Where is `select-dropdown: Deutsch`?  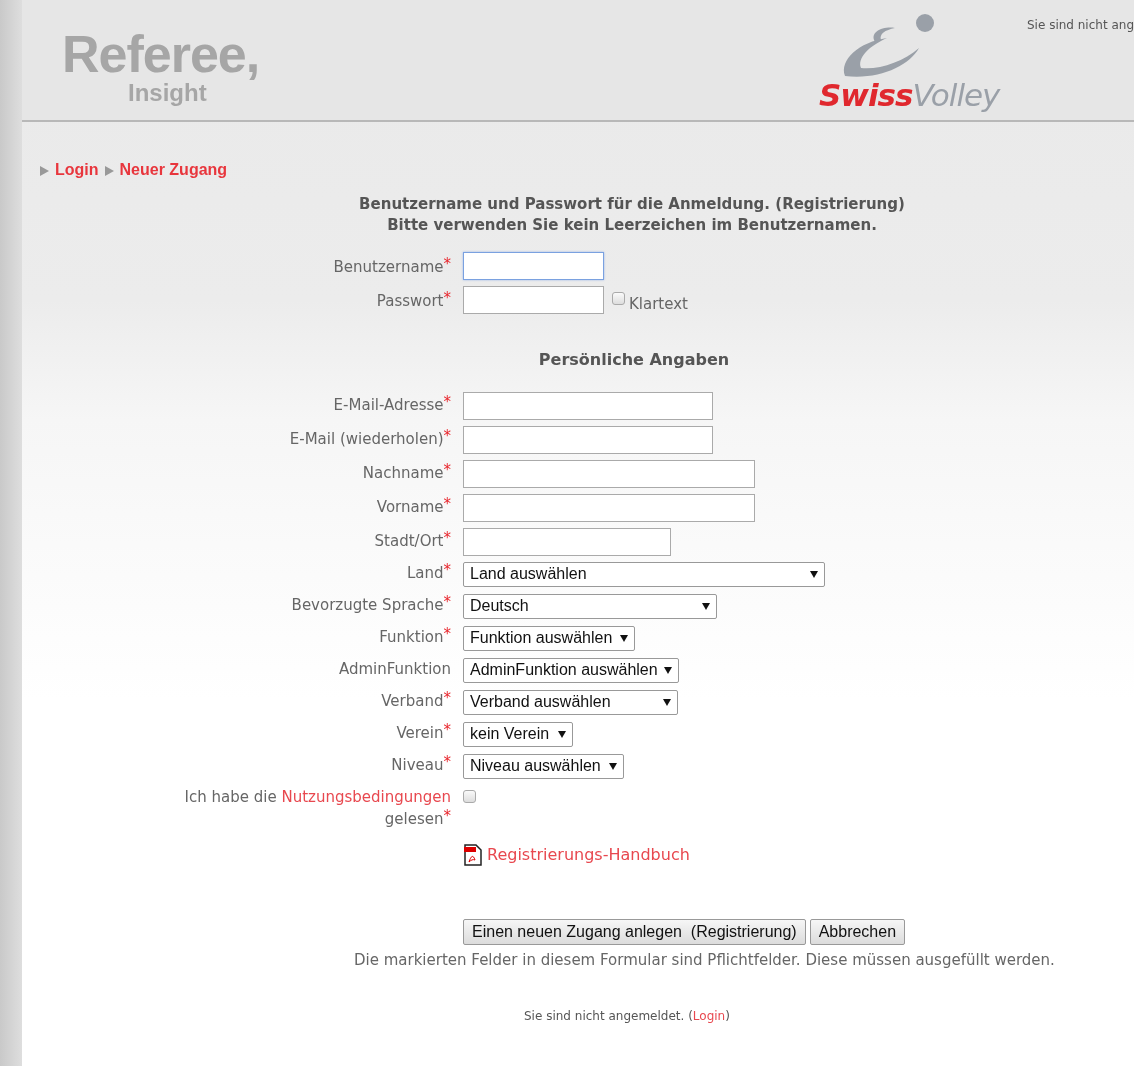 select-dropdown: Deutsch is located at coordinates (590, 606).